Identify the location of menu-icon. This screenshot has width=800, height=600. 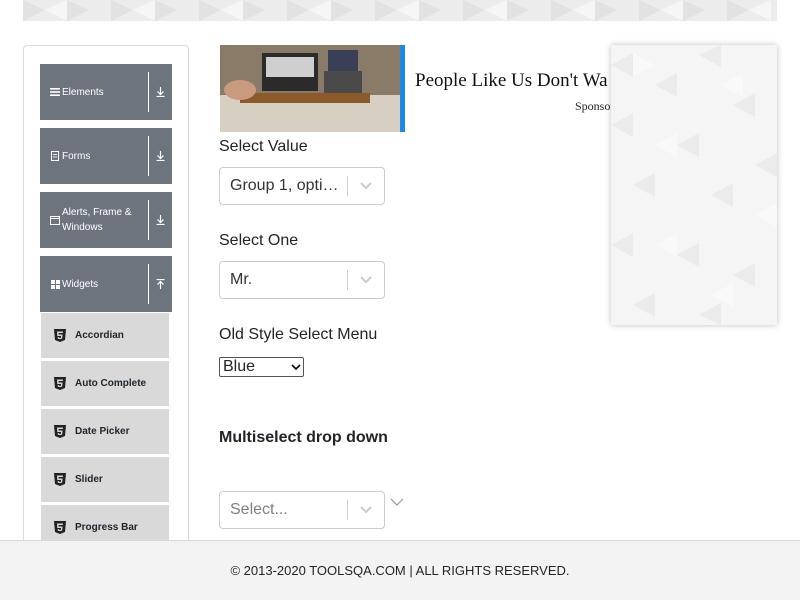
(51, 92).